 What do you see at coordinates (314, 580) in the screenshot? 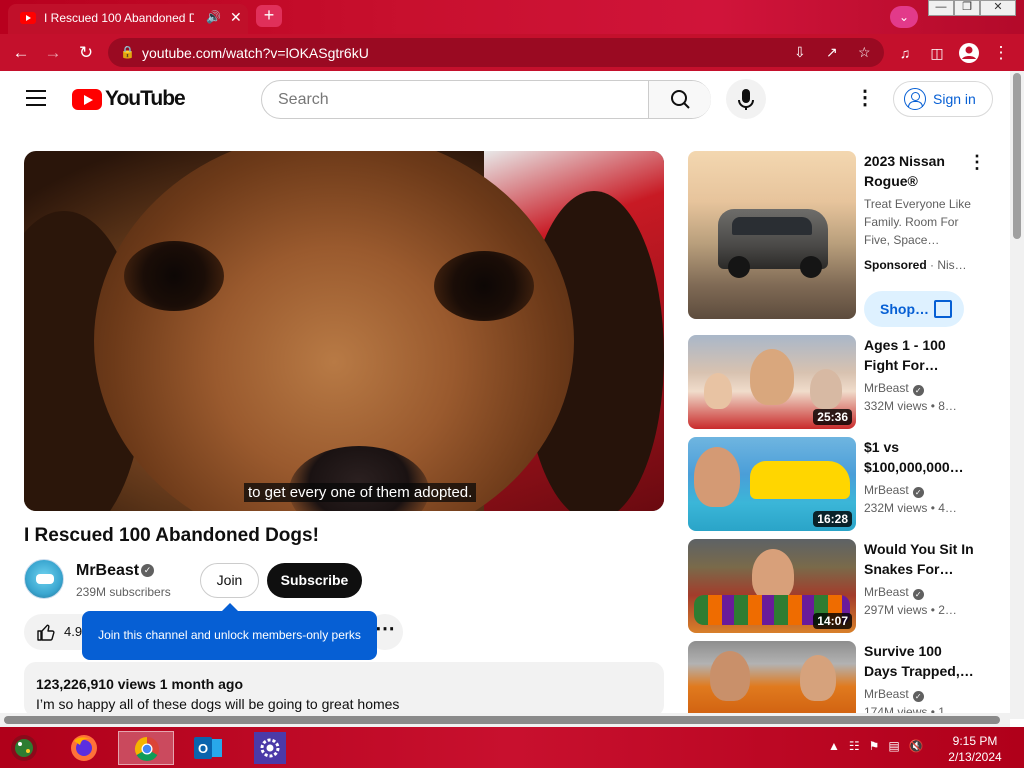
I see `subscribe-button: Subscribe` at bounding box center [314, 580].